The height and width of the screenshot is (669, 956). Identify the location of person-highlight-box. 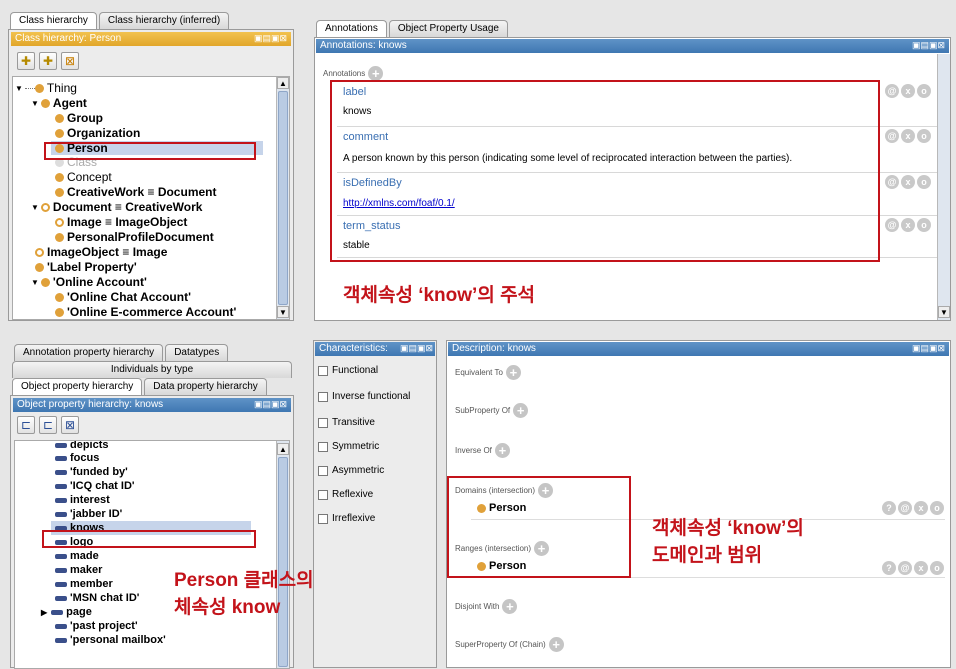
(150, 151).